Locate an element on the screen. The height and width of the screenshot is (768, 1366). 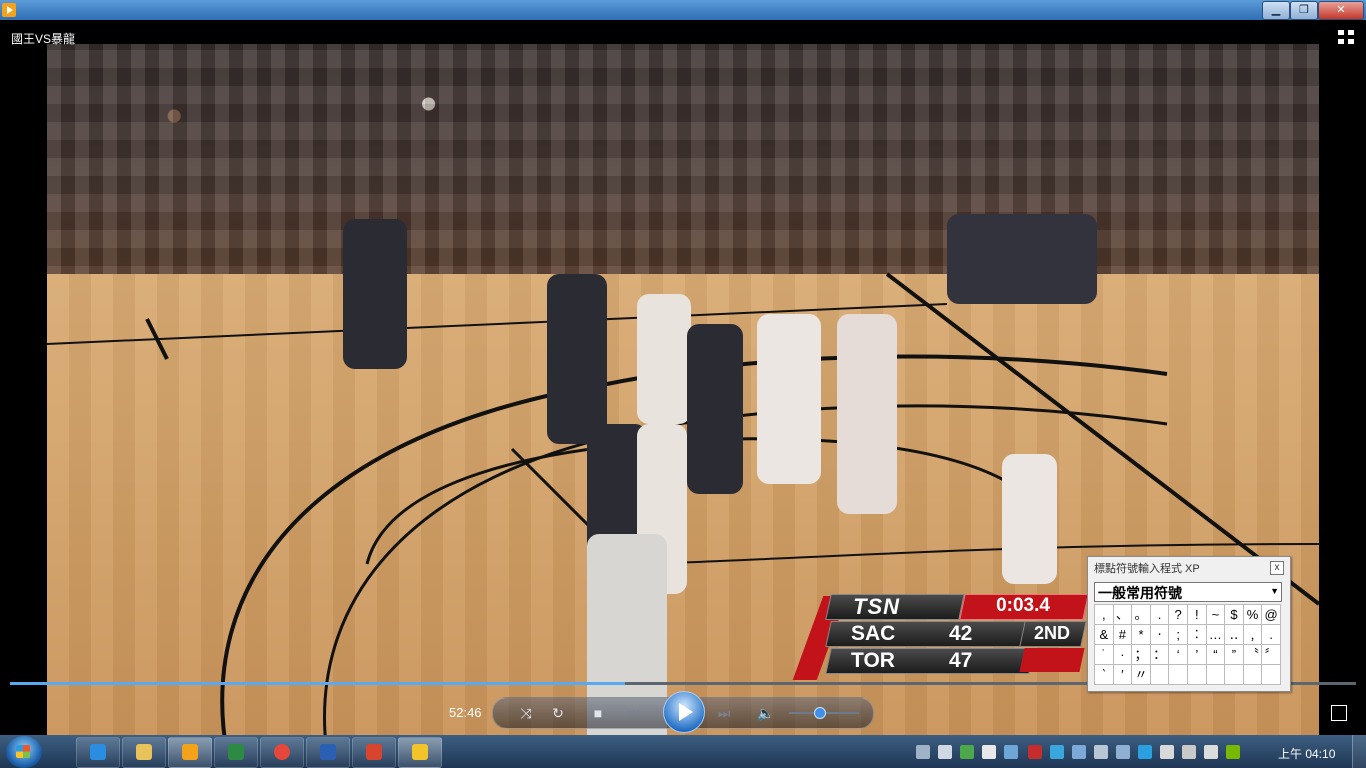
network-agent-icon is located at coordinates (967, 752).